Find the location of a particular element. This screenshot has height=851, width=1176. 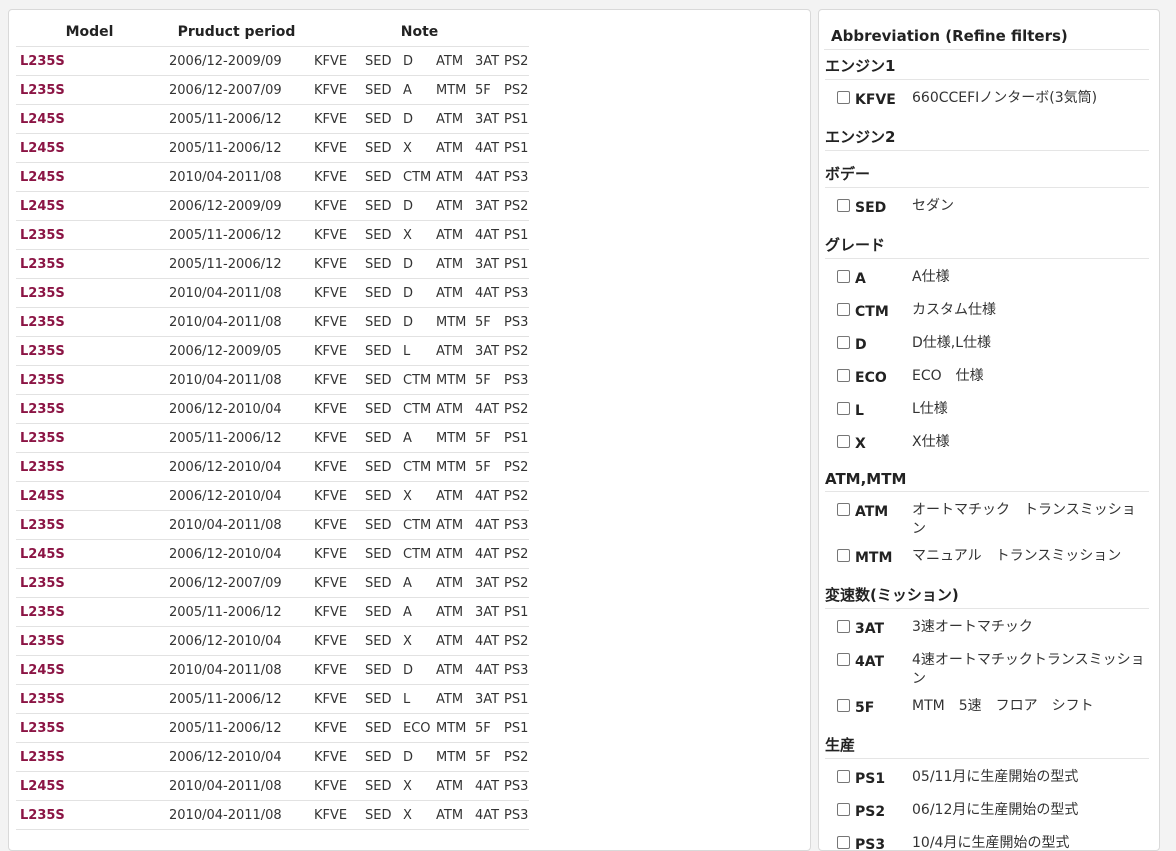

filter-option: PS1 05/11月に生産開始の型式 is located at coordinates (987, 779).